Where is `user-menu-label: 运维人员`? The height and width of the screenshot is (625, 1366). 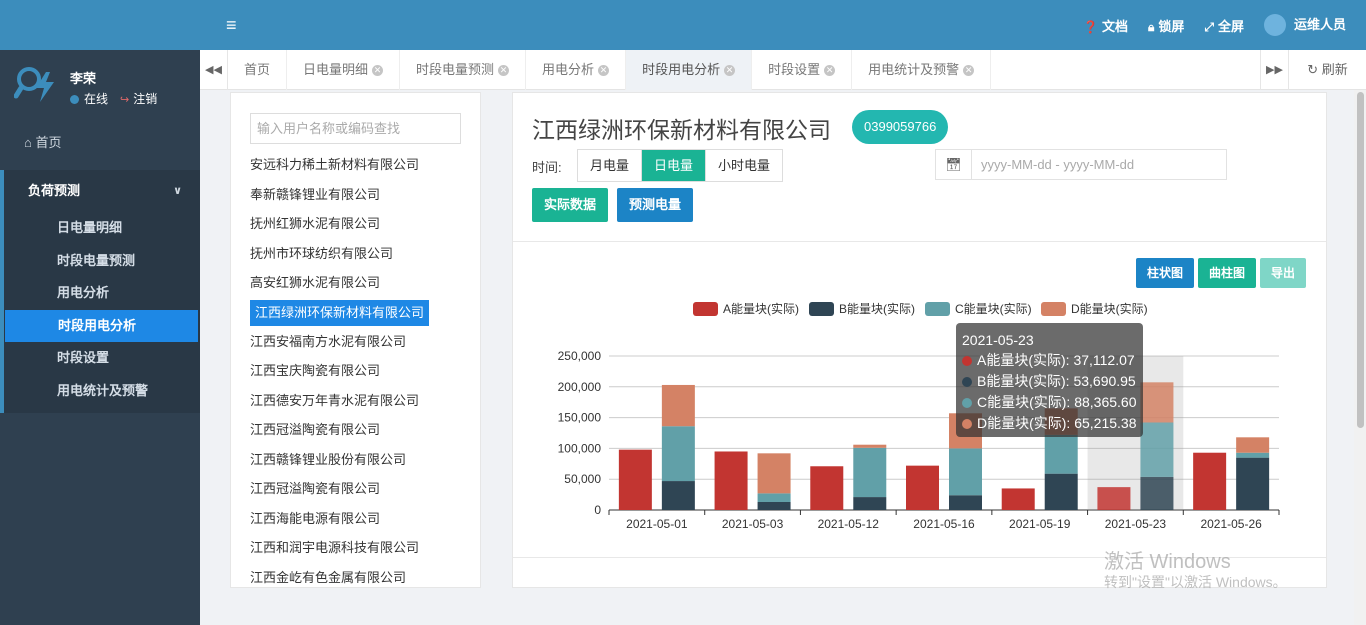 user-menu-label: 运维人员 is located at coordinates (1319, 24).